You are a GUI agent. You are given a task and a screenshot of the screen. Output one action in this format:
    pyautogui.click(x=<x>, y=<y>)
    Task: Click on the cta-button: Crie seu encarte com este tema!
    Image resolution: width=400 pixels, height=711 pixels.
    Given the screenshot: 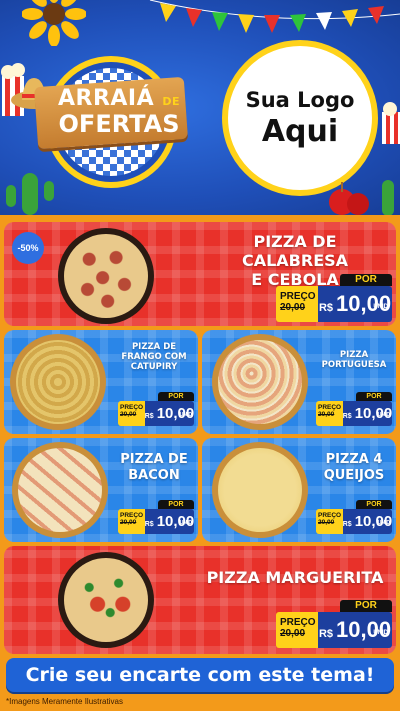 What is the action you would take?
    pyautogui.click(x=200, y=675)
    